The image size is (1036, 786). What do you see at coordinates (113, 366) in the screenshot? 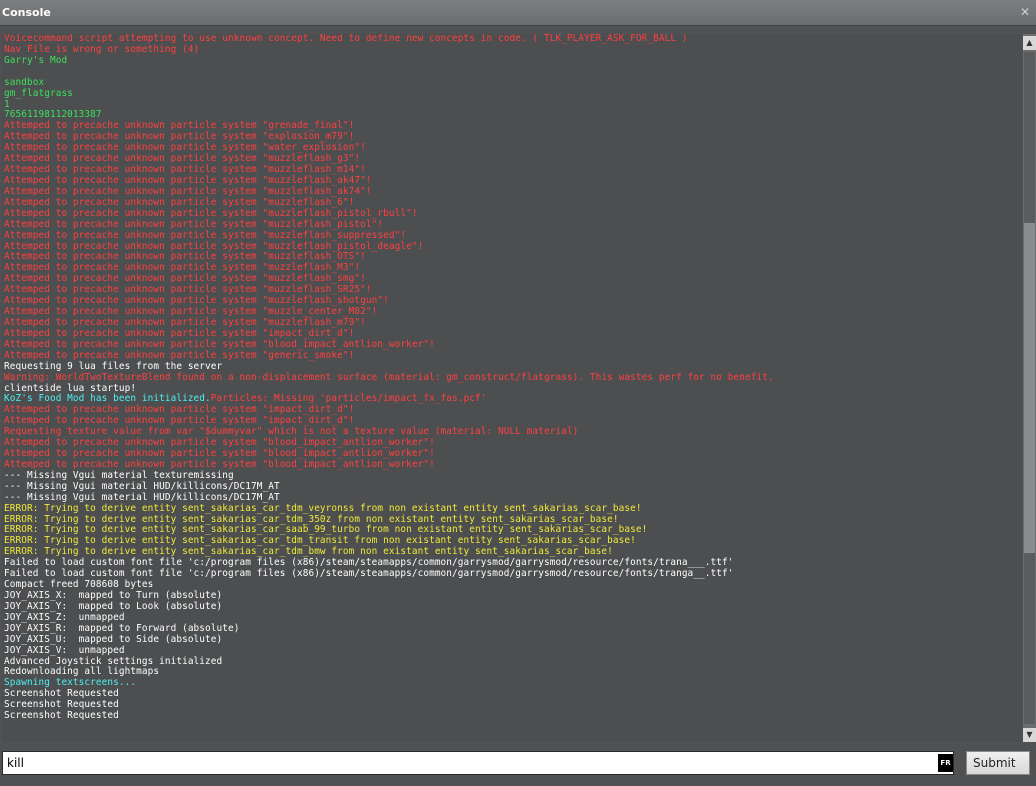
I see `console-line: Requesting 9 lua files from the server` at bounding box center [113, 366].